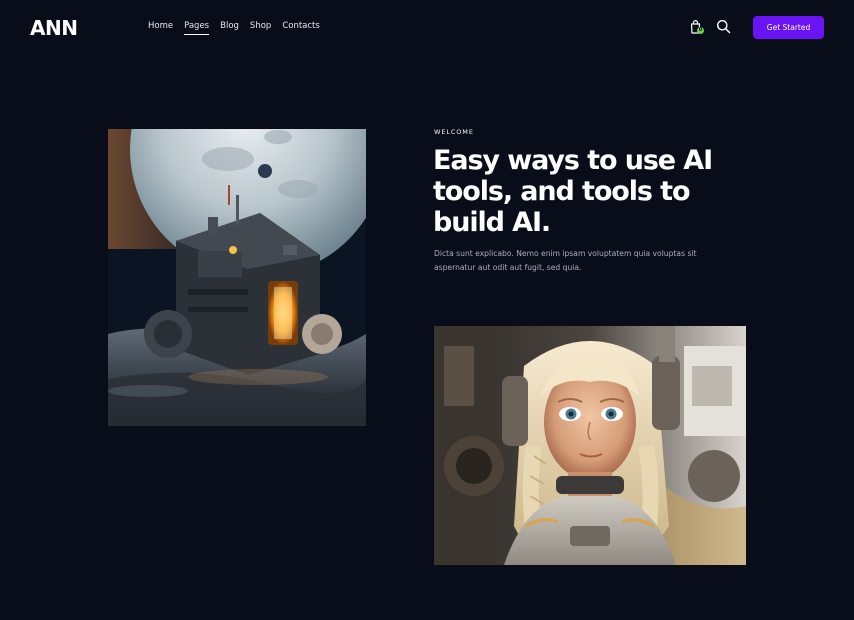 This screenshot has width=854, height=620. I want to click on search-button, so click(723, 26).